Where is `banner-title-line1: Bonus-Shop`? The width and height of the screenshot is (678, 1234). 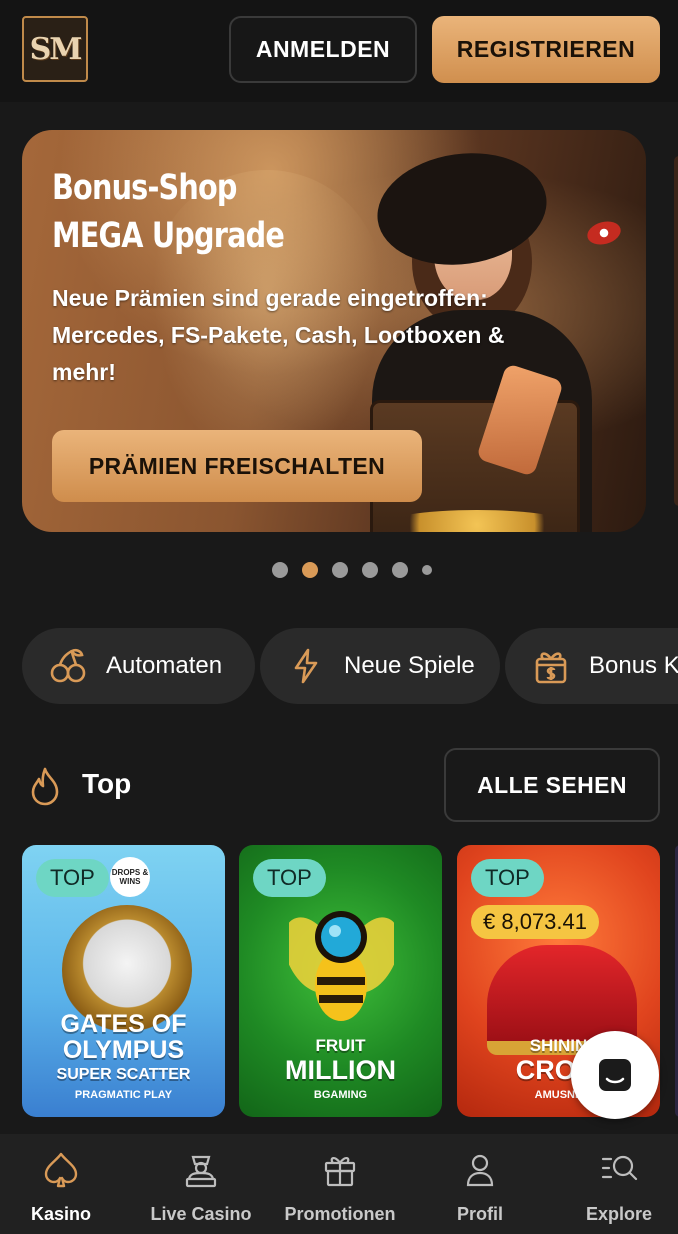
banner-title-line1: Bonus-Shop is located at coordinates (144, 188).